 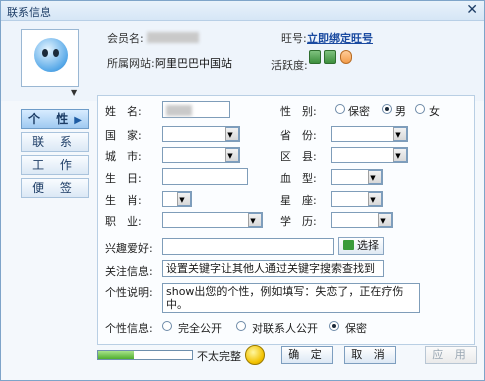 What do you see at coordinates (167, 326) in the screenshot?
I see `privacy-radio-public` at bounding box center [167, 326].